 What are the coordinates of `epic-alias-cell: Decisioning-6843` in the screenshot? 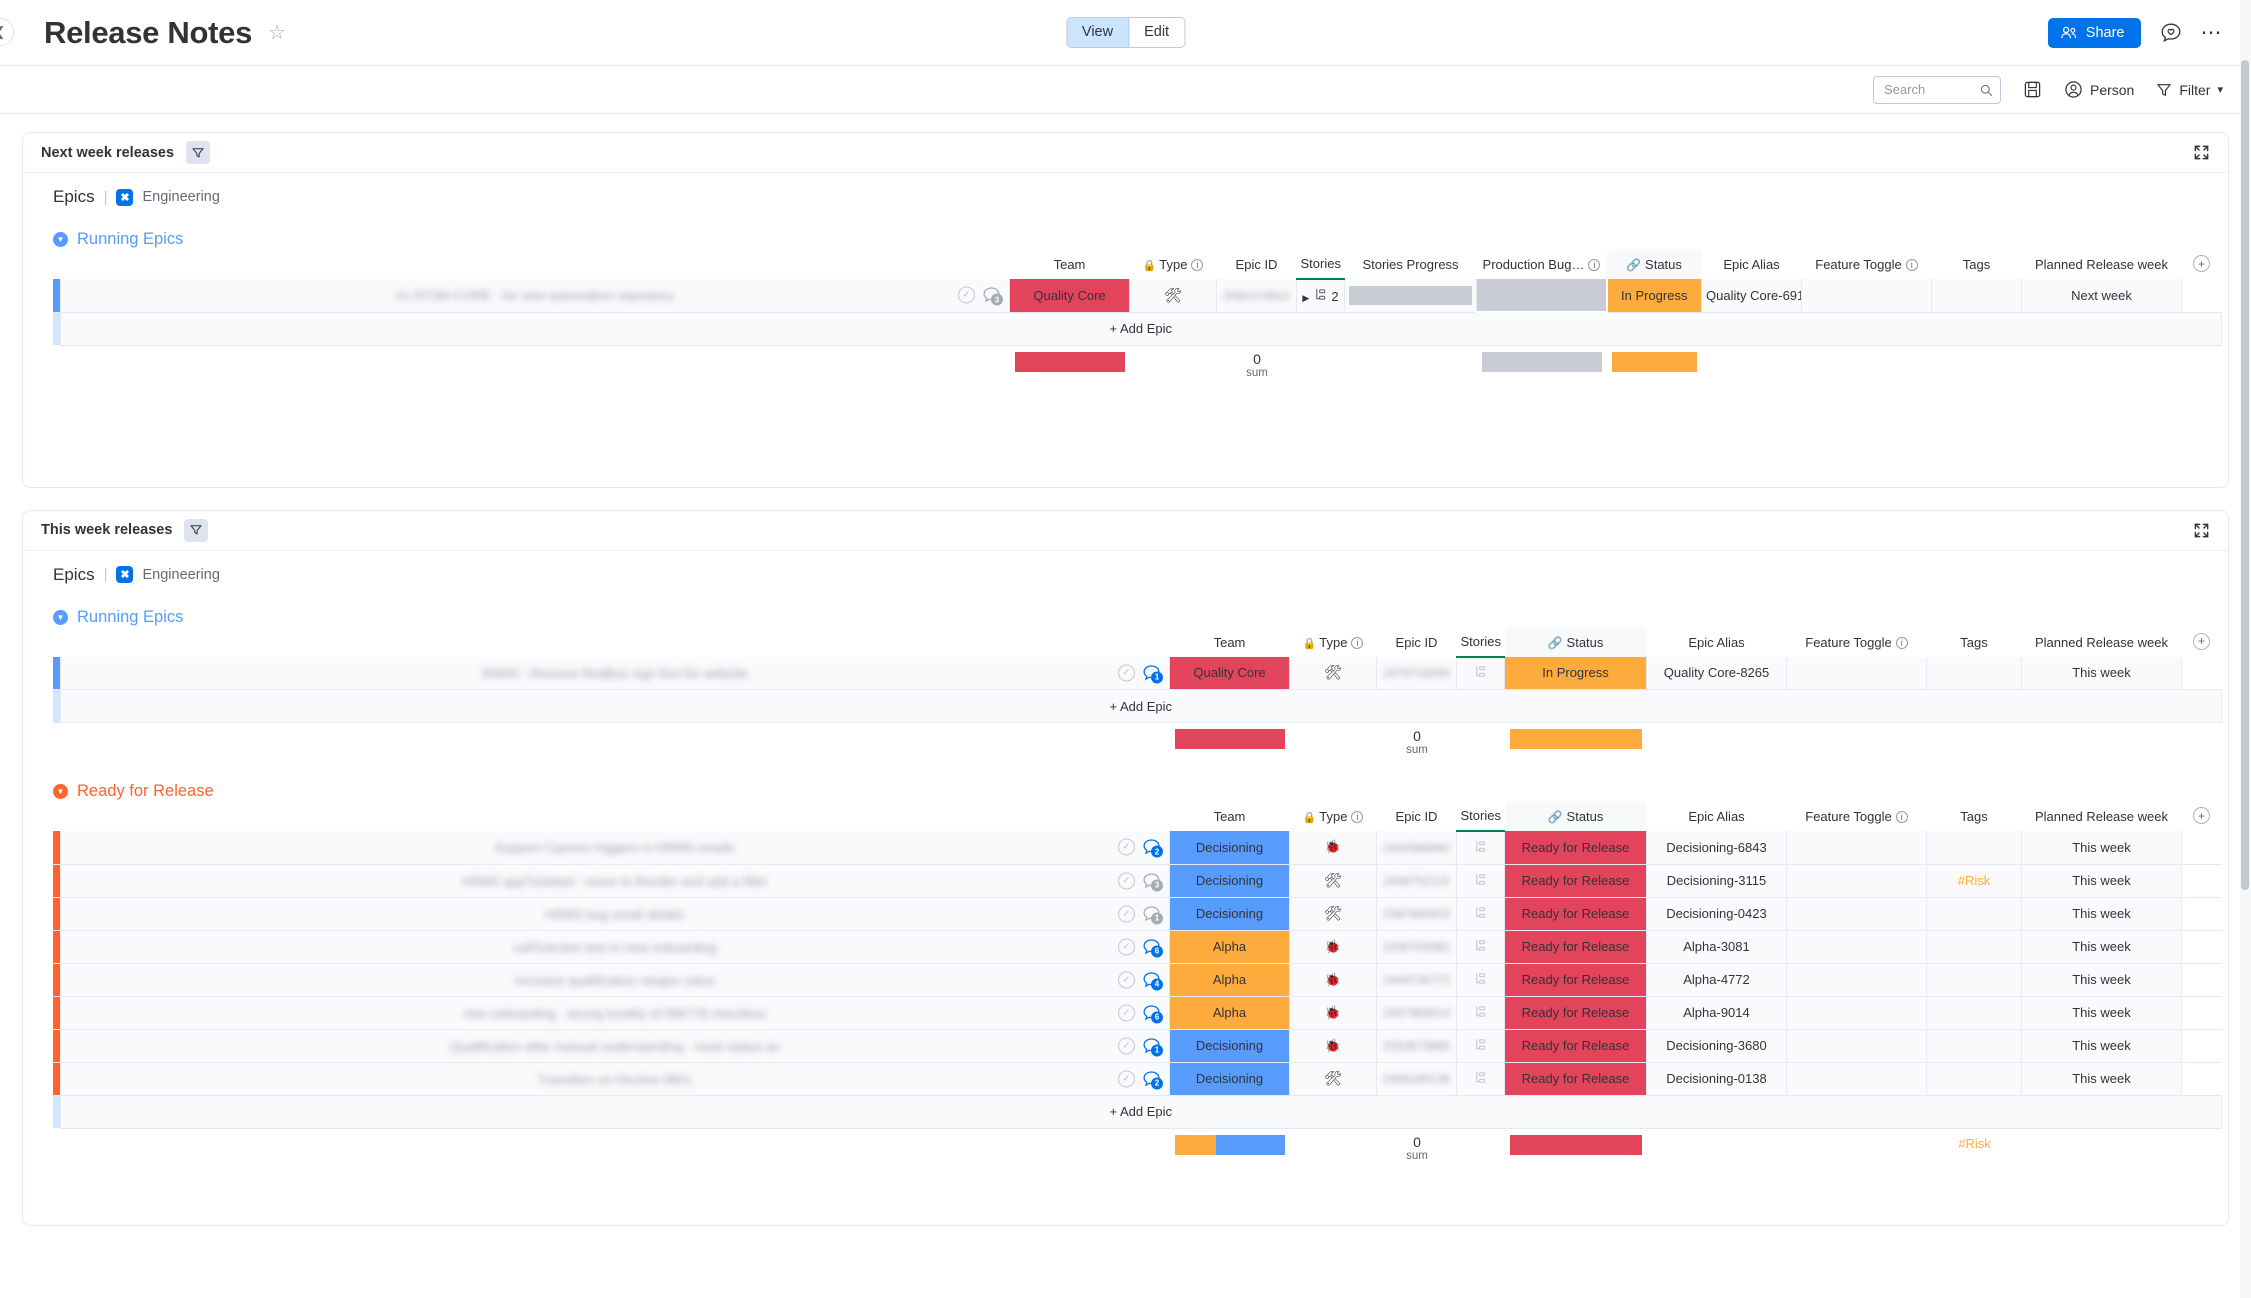 It's located at (1716, 848).